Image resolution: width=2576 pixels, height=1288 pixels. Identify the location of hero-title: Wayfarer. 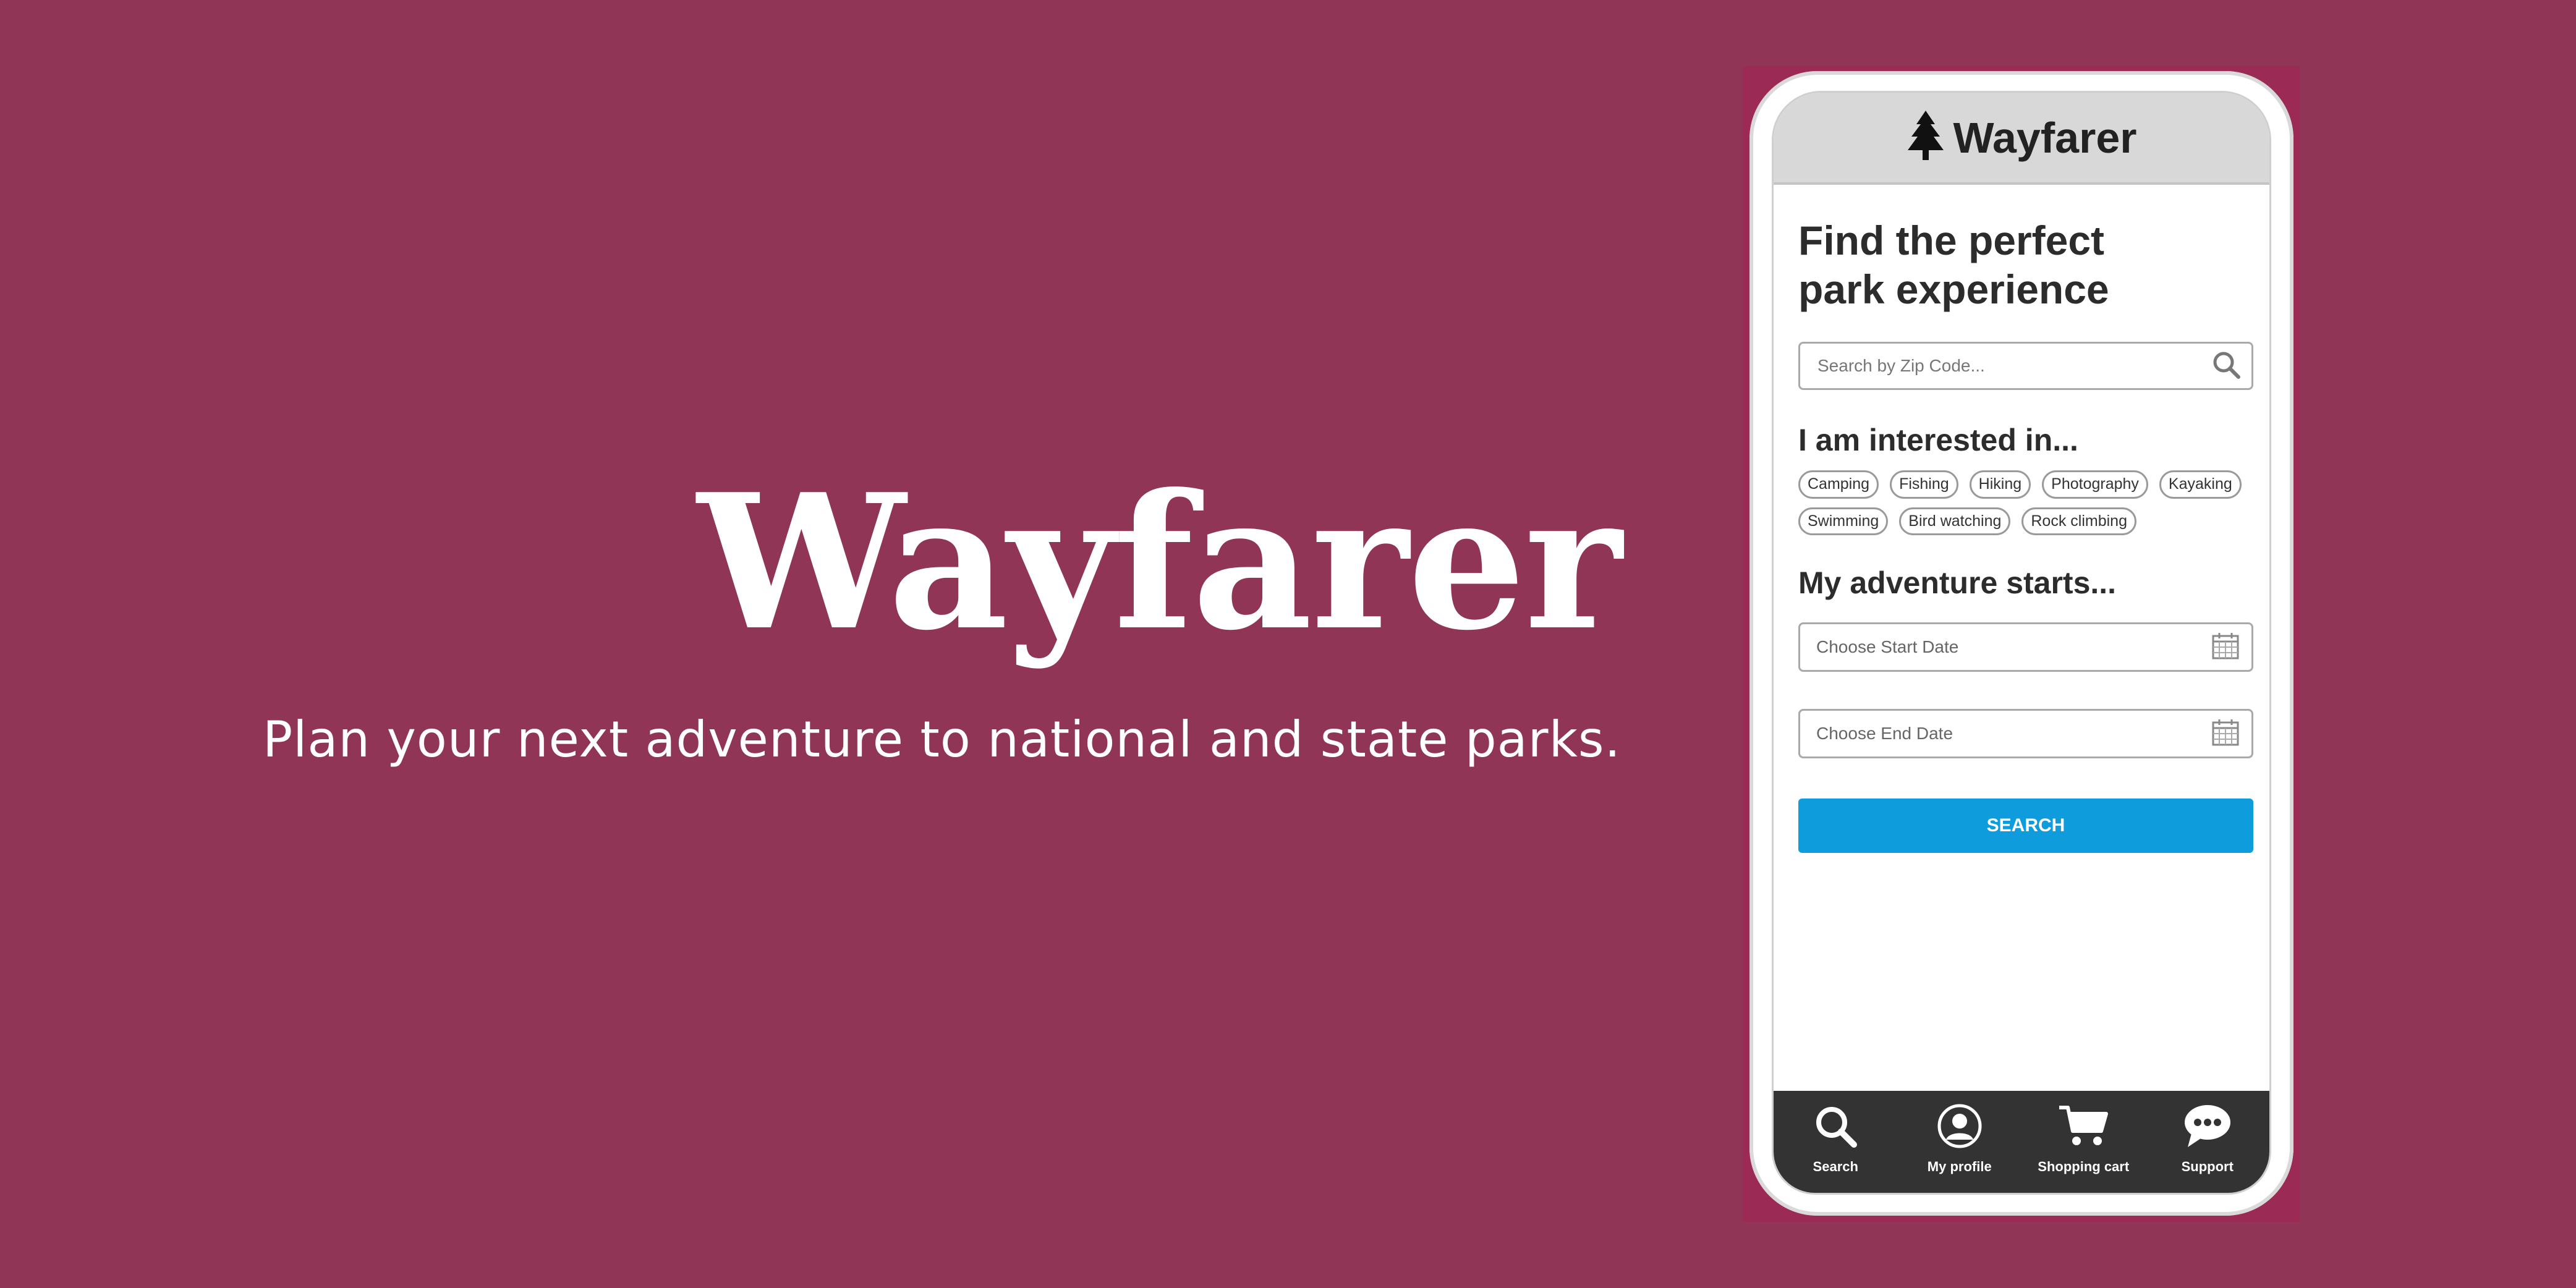
(1159, 562).